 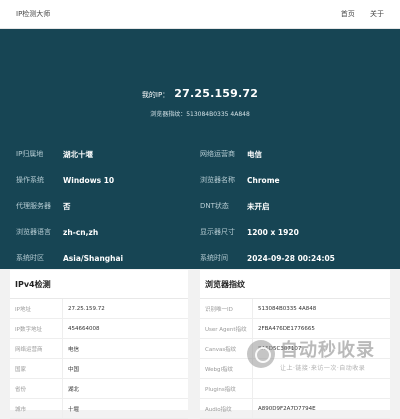 What do you see at coordinates (254, 154) in the screenshot?
I see `info-value: 电信` at bounding box center [254, 154].